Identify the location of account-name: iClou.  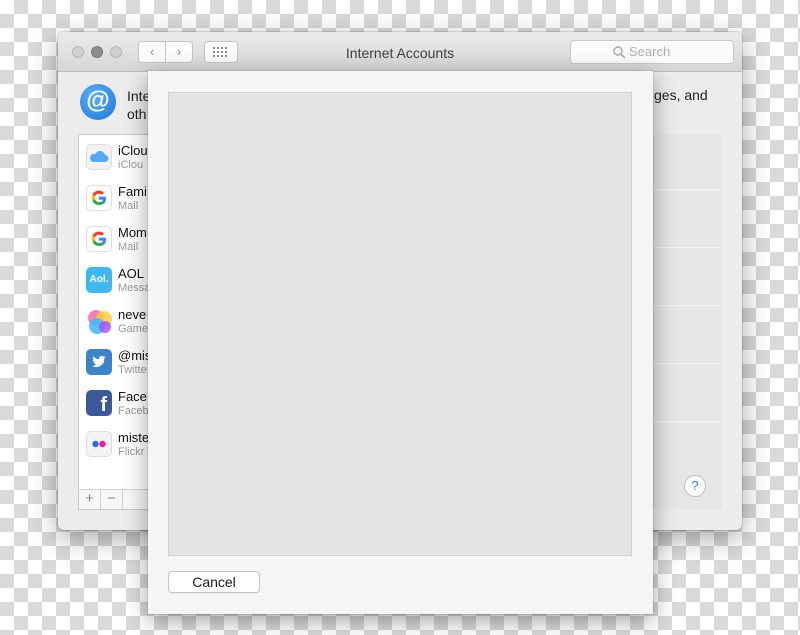
(133, 150).